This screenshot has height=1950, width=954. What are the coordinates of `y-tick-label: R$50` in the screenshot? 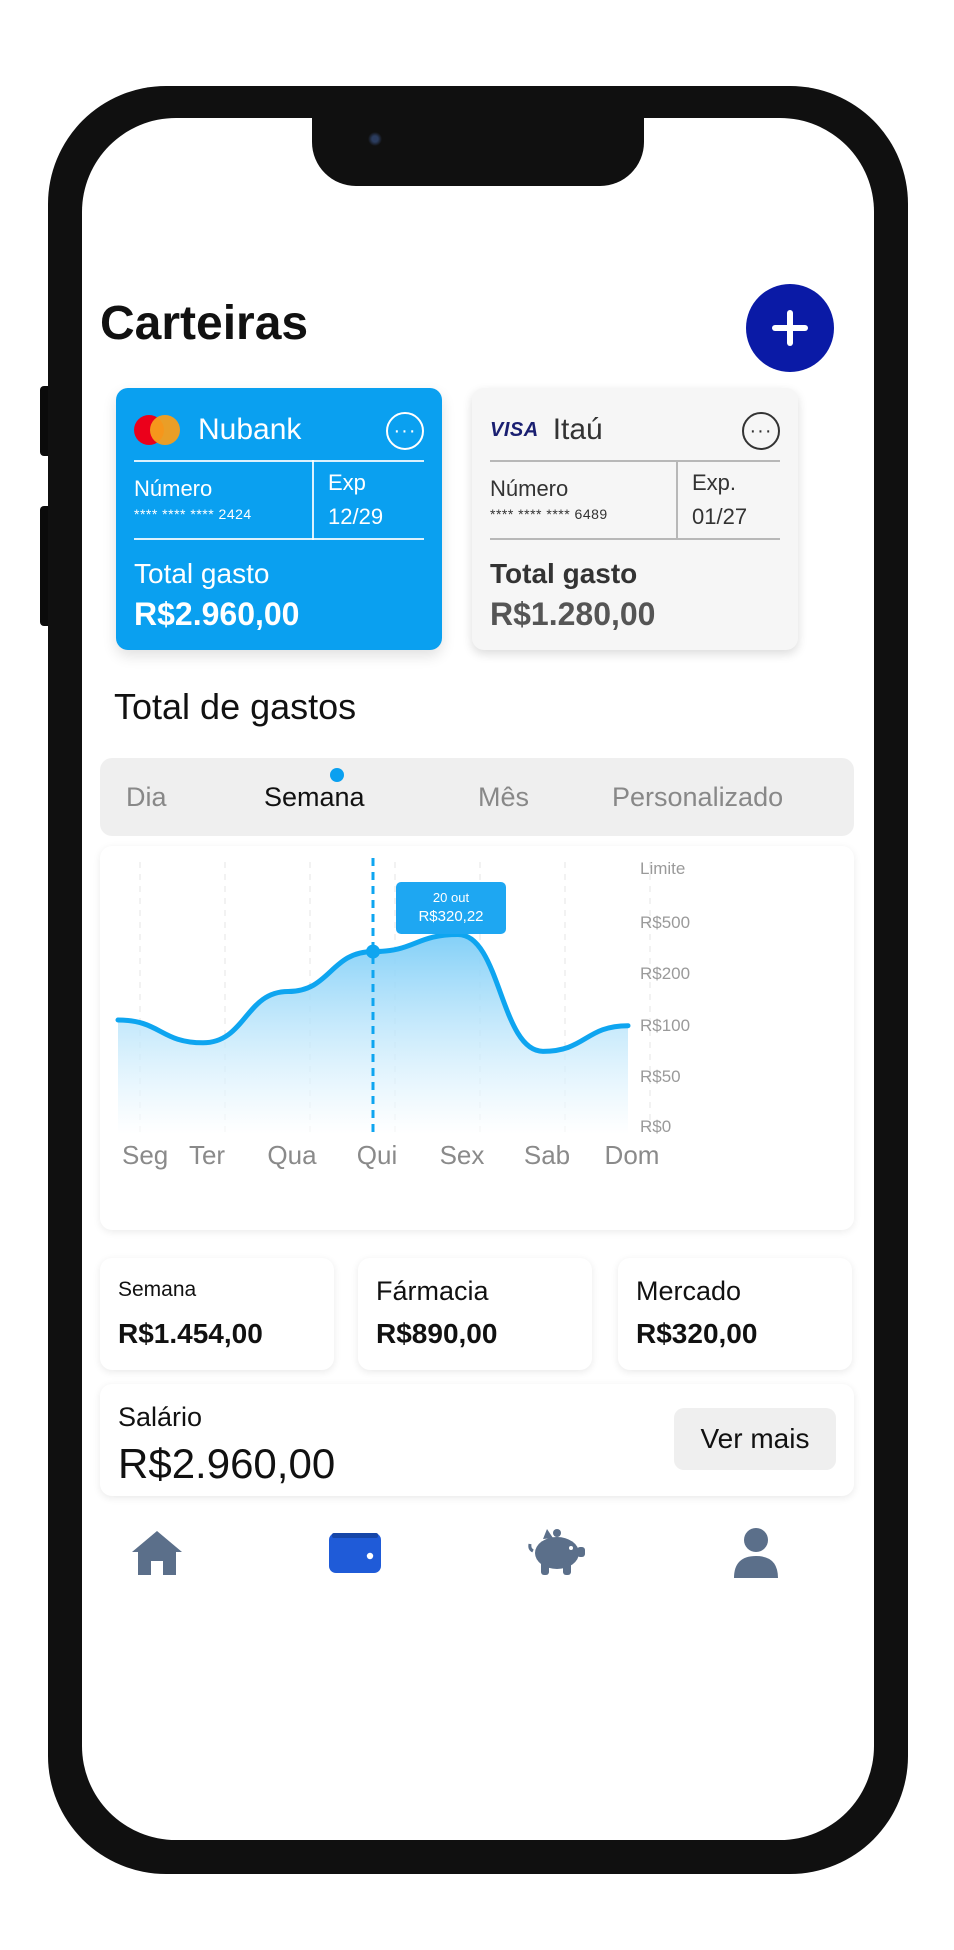 It's located at (660, 1076).